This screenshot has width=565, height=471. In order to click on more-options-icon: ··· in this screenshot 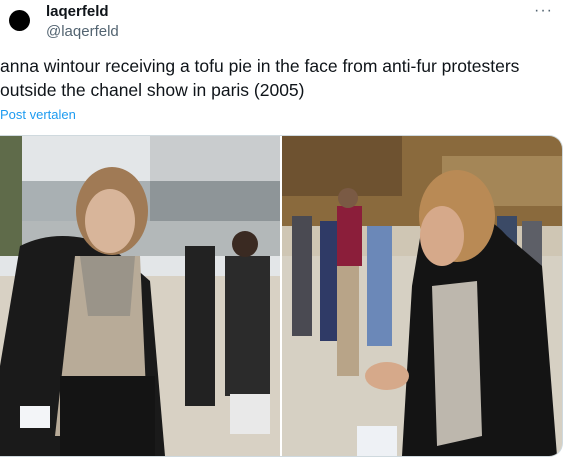, I will do `click(543, 11)`.